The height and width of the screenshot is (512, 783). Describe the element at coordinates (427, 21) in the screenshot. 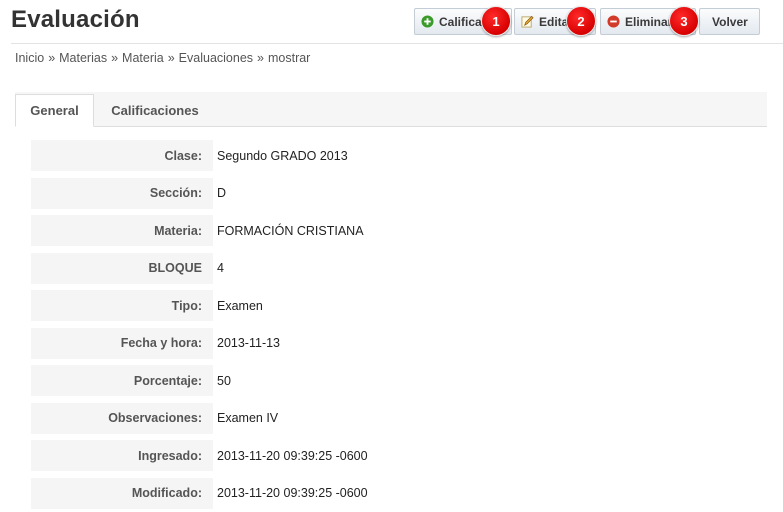

I see `add-circle-icon` at that location.